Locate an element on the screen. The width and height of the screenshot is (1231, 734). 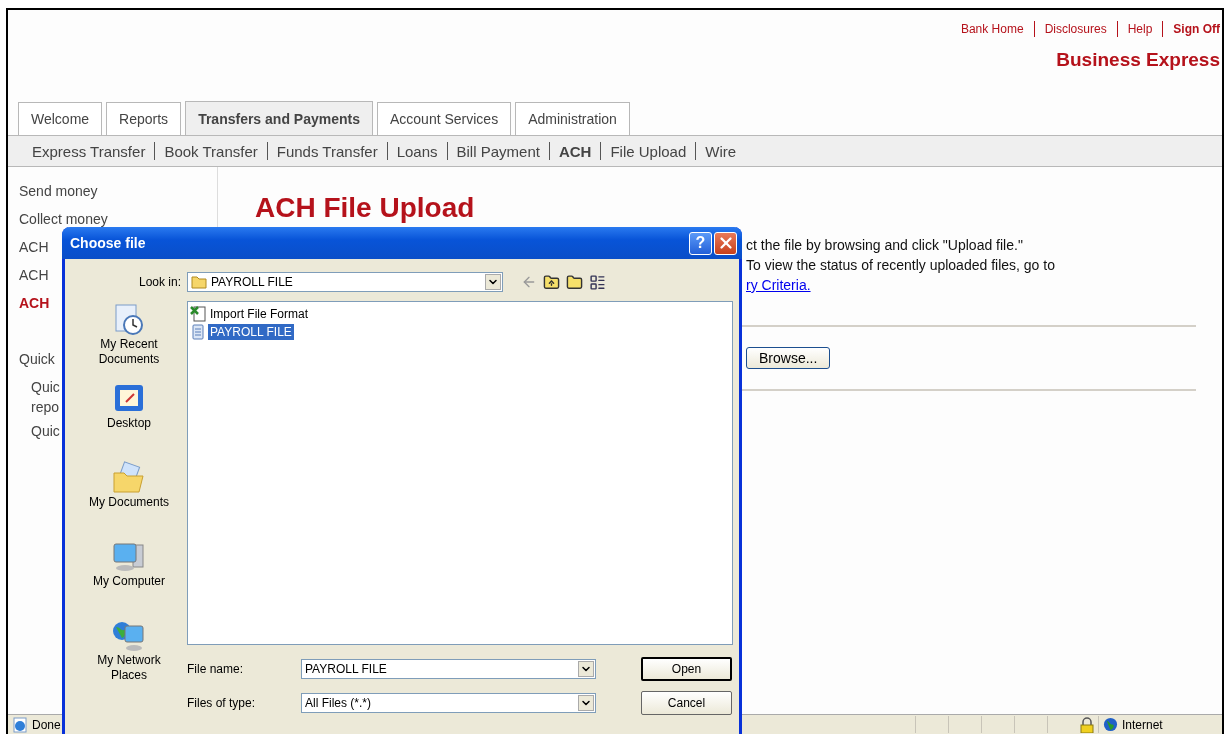
sidebar-heading: Quick is located at coordinates (37, 359).